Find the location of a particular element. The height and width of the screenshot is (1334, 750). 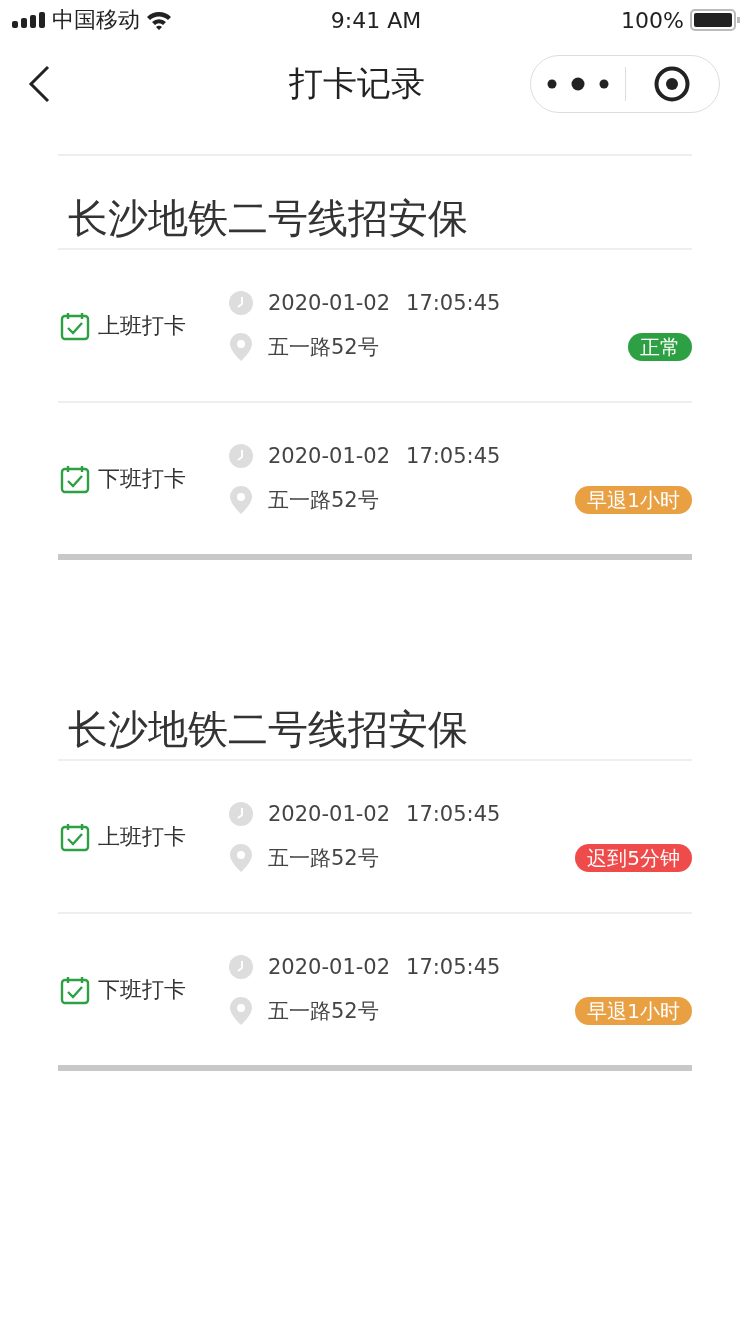

close-icon is located at coordinates (672, 84).